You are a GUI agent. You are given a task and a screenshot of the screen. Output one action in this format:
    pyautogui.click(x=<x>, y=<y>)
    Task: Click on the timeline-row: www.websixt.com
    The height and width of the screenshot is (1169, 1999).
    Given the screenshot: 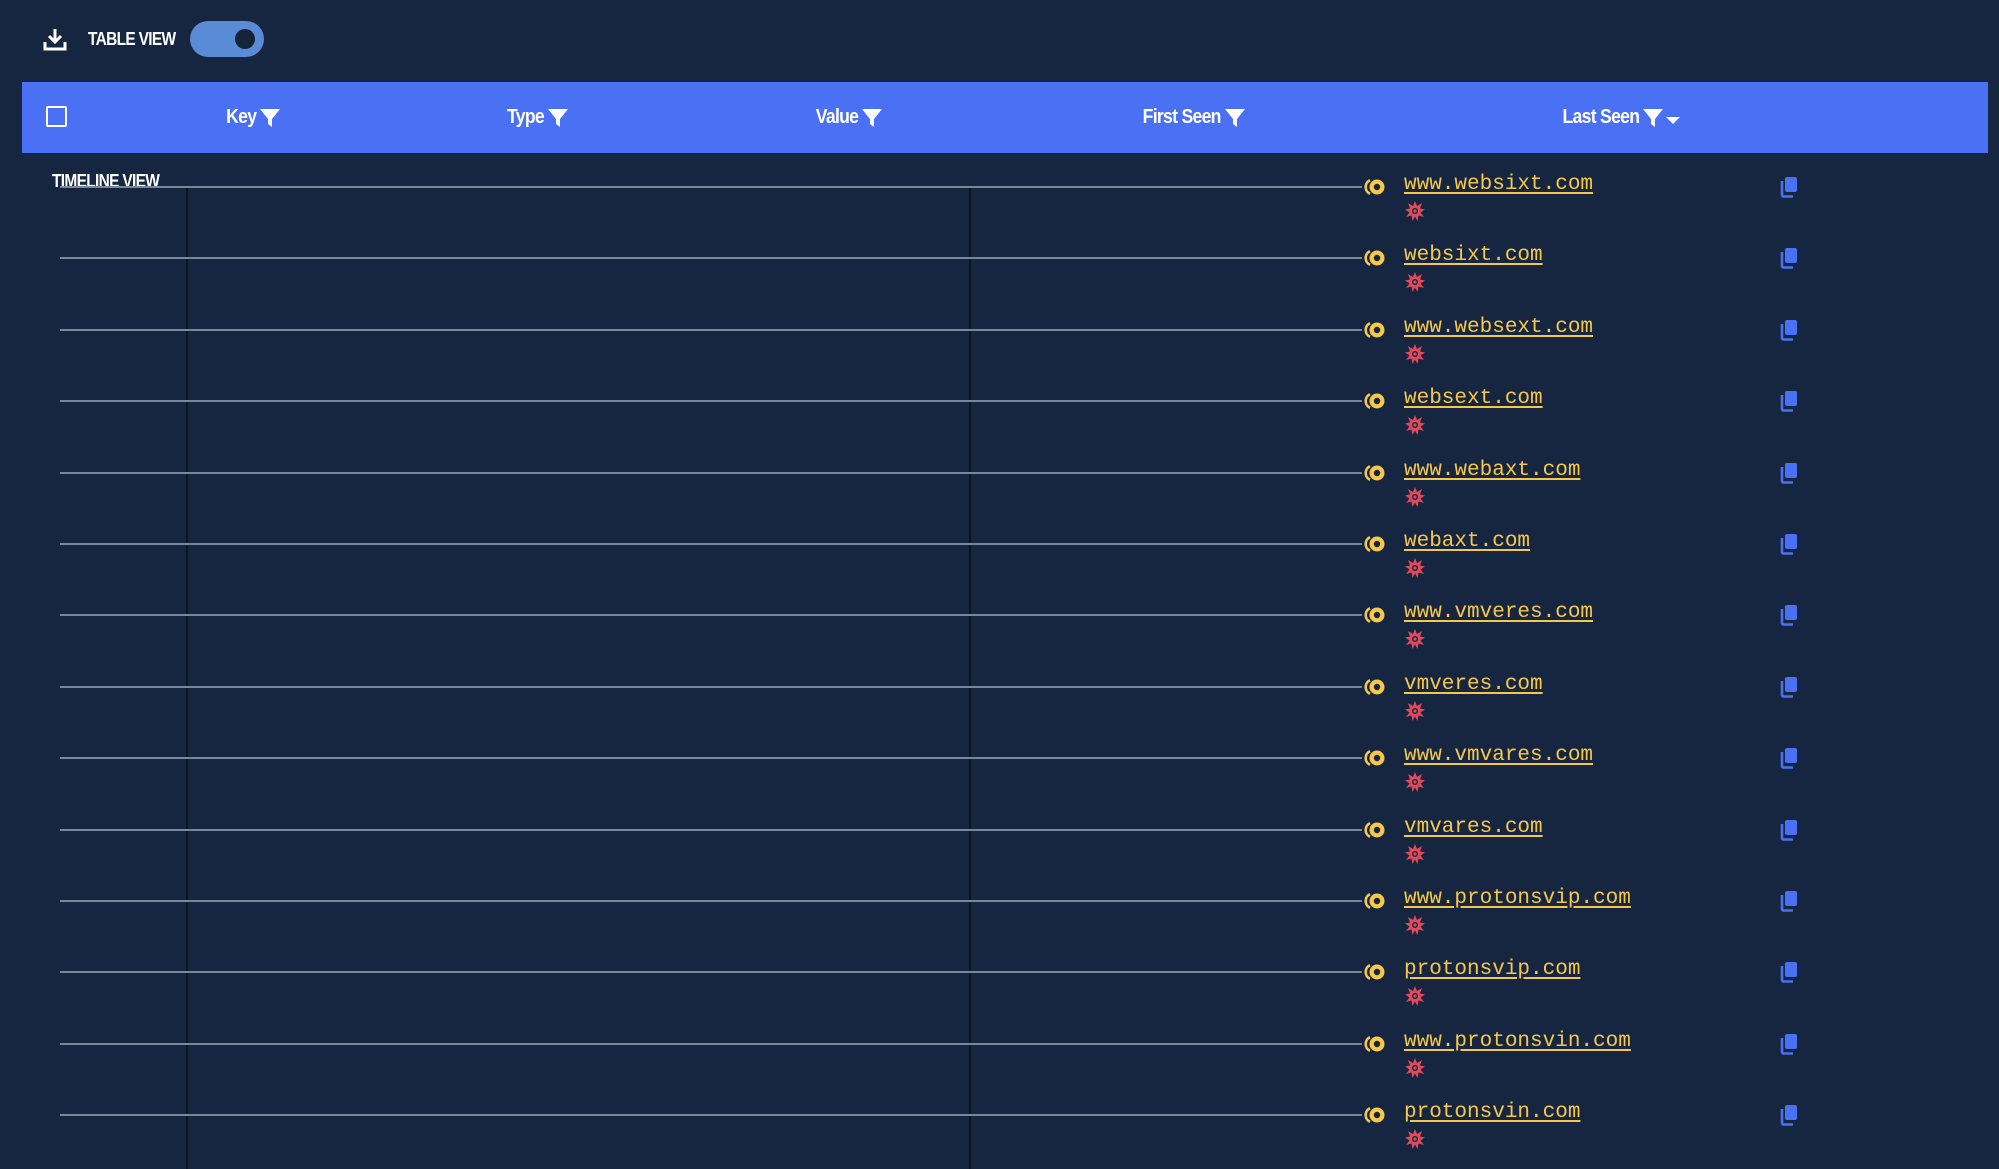 What is the action you would take?
    pyautogui.click(x=999, y=188)
    